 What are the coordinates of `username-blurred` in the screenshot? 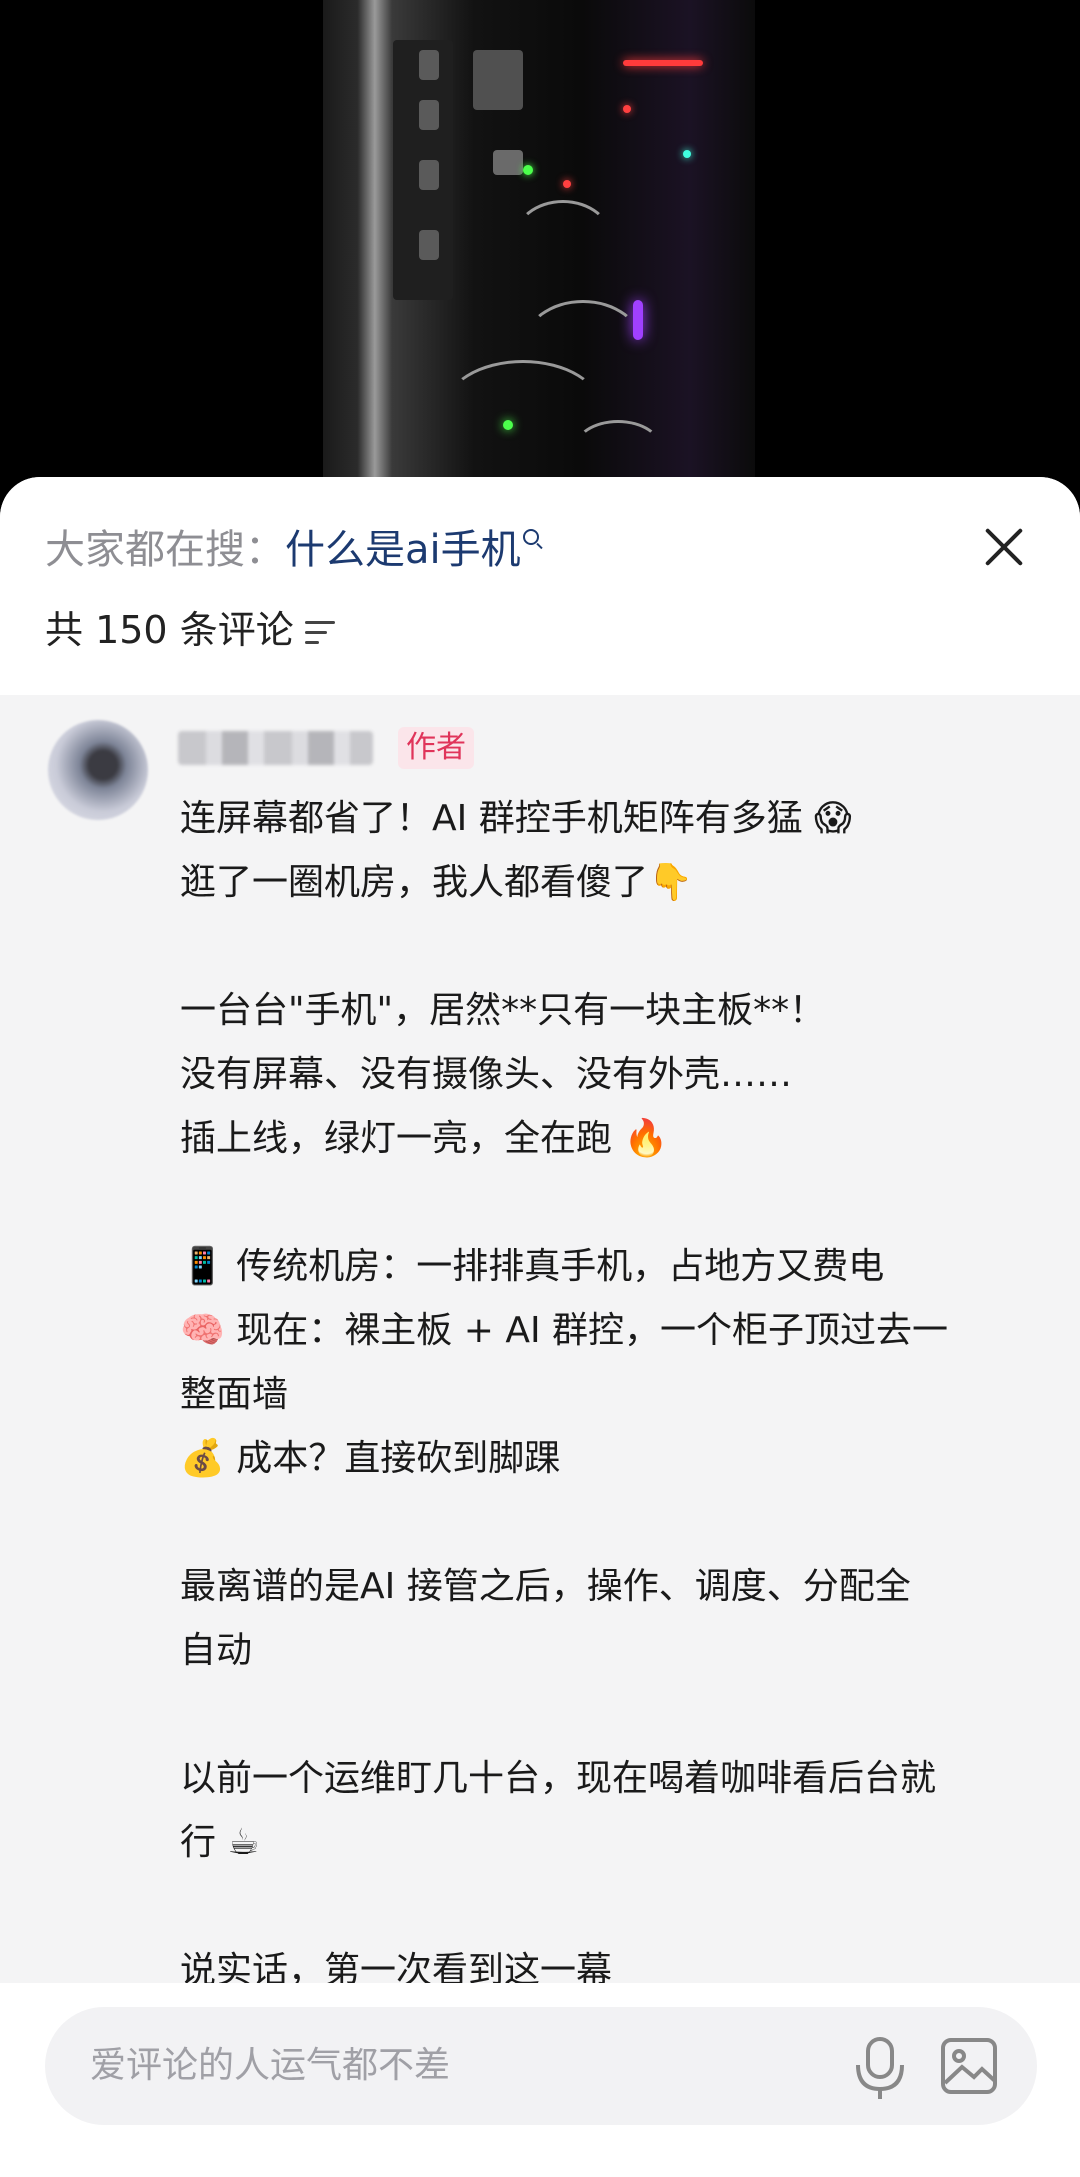 It's located at (275, 748).